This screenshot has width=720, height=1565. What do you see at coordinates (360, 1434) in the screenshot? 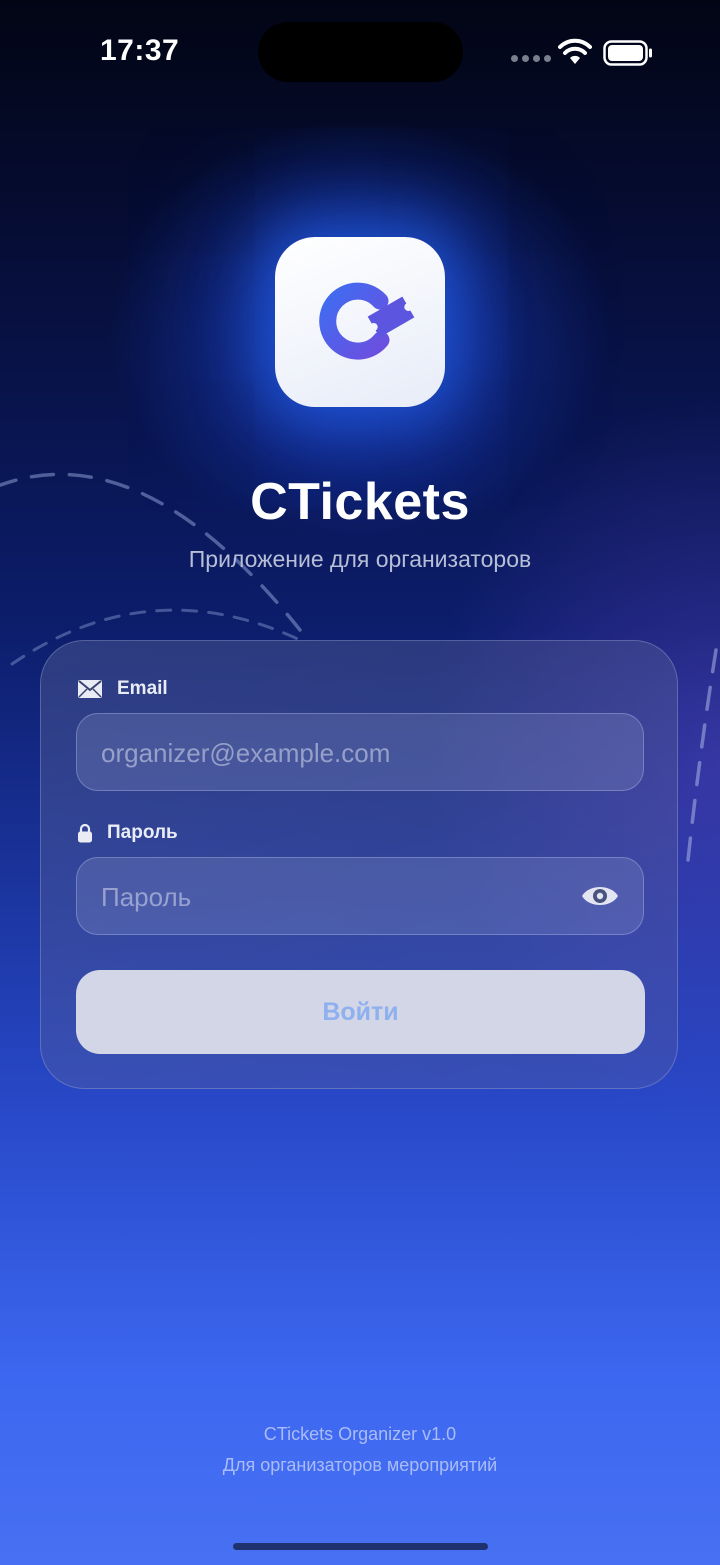
I see `footer-version: CTickets Organizer v1.0` at bounding box center [360, 1434].